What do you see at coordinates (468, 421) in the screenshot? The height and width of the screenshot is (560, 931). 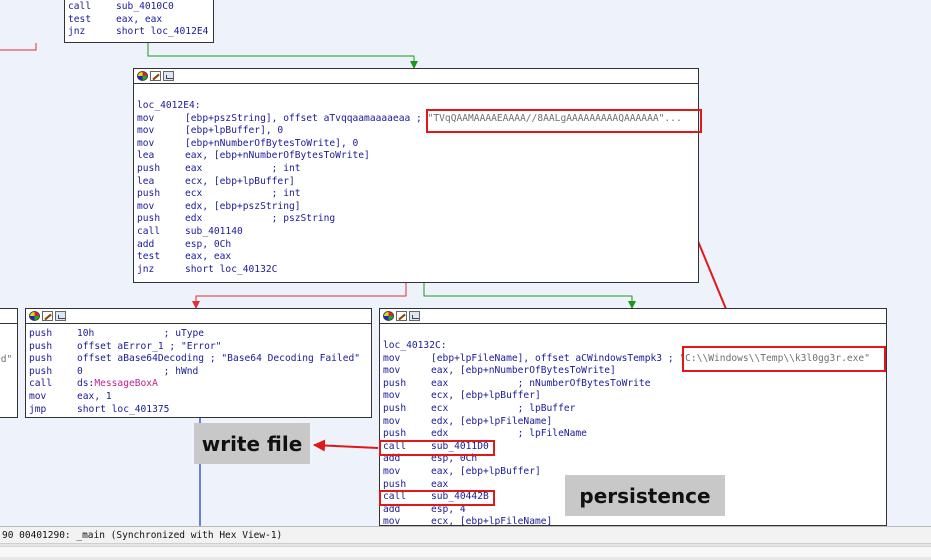 I see `code-line: mov edx, [ebp+lpFileName]` at bounding box center [468, 421].